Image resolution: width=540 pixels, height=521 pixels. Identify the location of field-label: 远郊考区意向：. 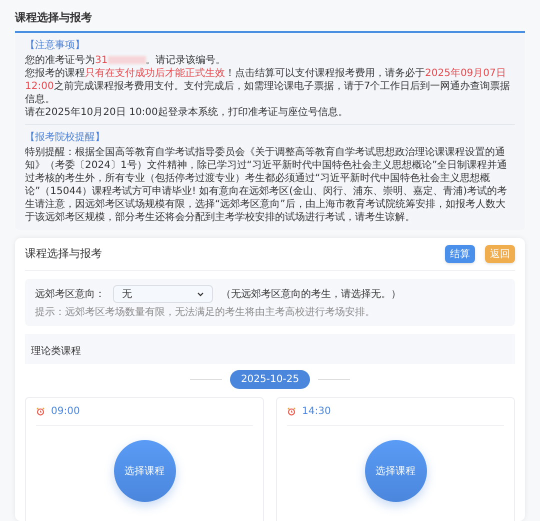
(70, 295).